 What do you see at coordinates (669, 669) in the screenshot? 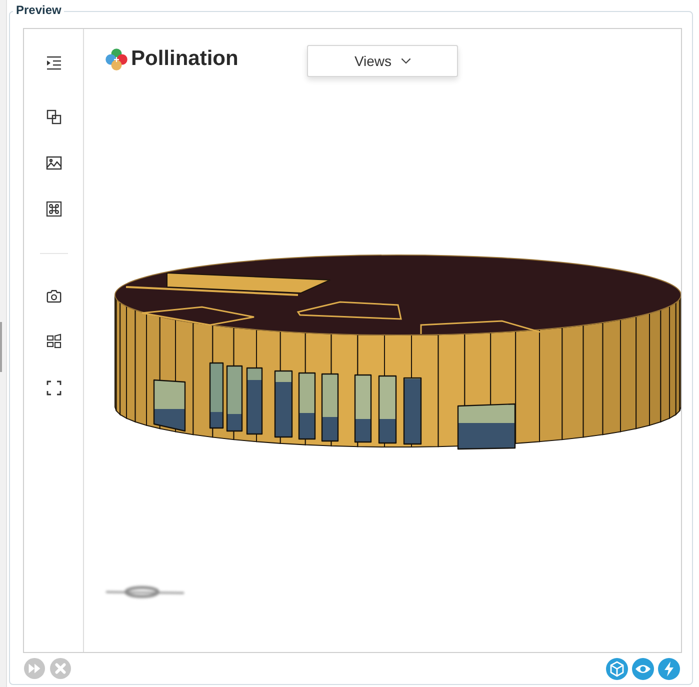
I see `lightning-icon` at bounding box center [669, 669].